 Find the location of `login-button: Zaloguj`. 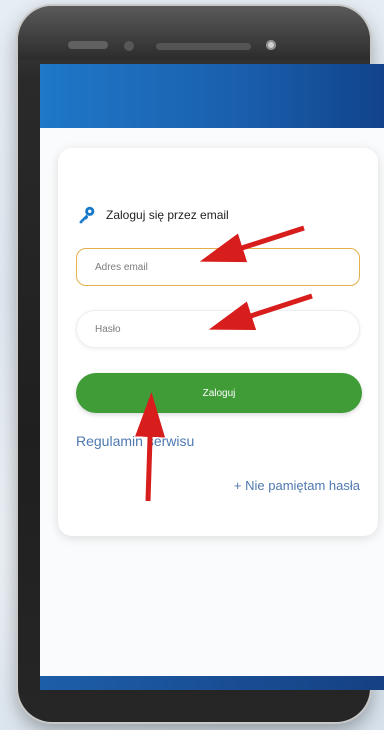

login-button: Zaloguj is located at coordinates (219, 393).